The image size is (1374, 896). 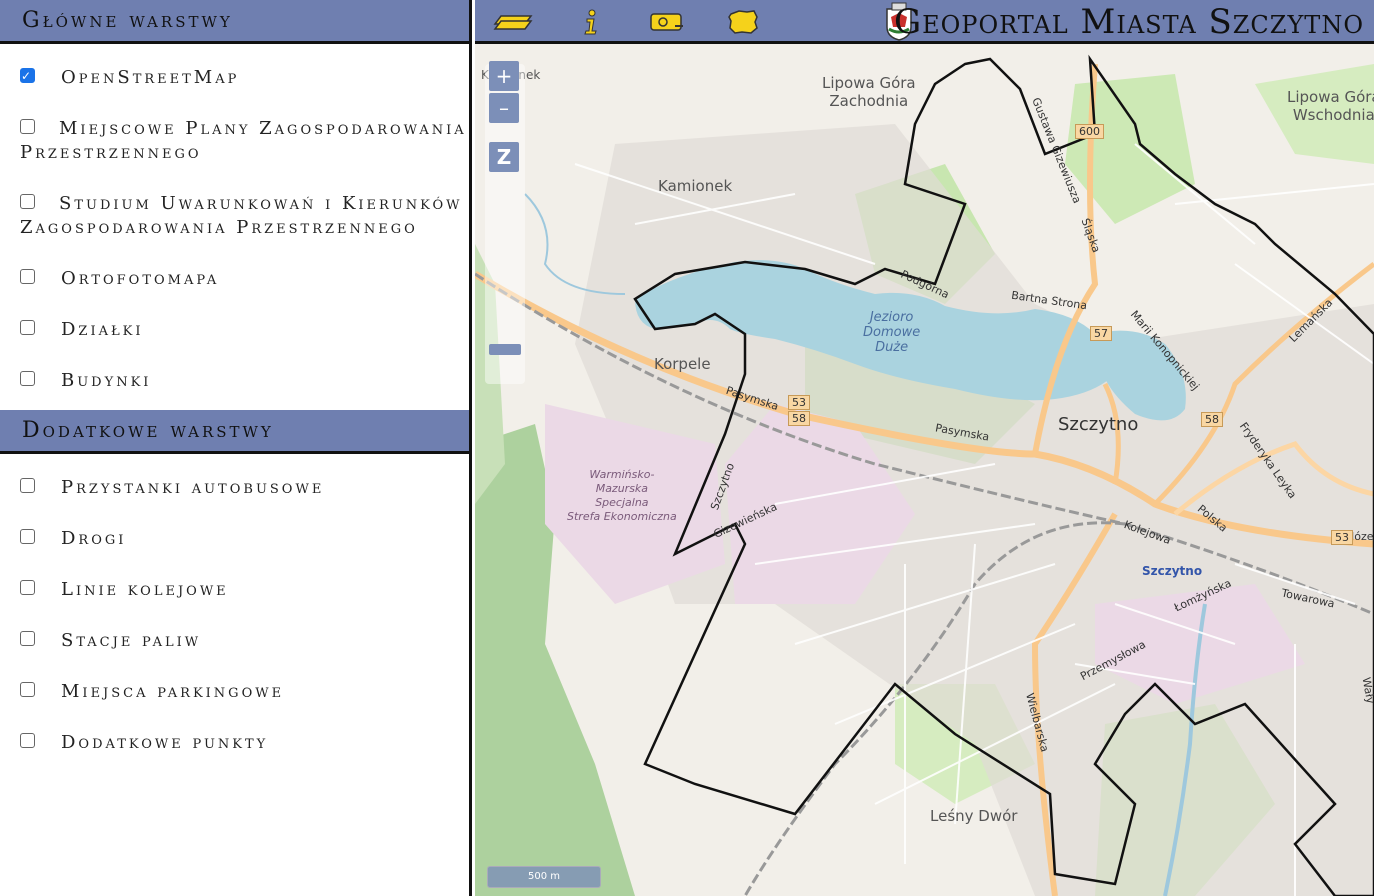 What do you see at coordinates (504, 76) in the screenshot?
I see `zoom-in-button: +` at bounding box center [504, 76].